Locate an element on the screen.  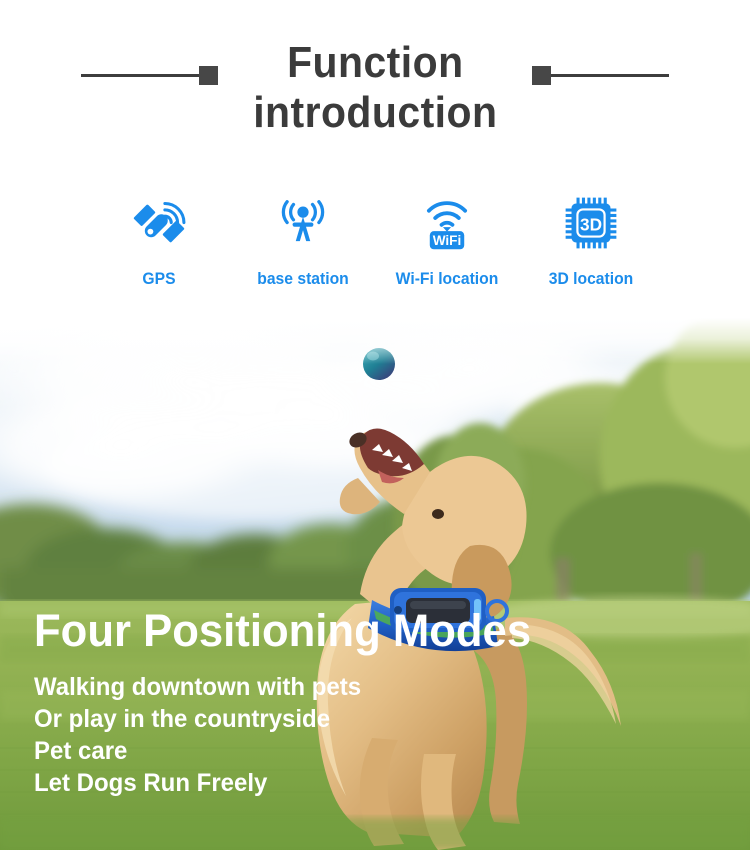
wifi-badge-text: WiFi is located at coordinates (447, 240).